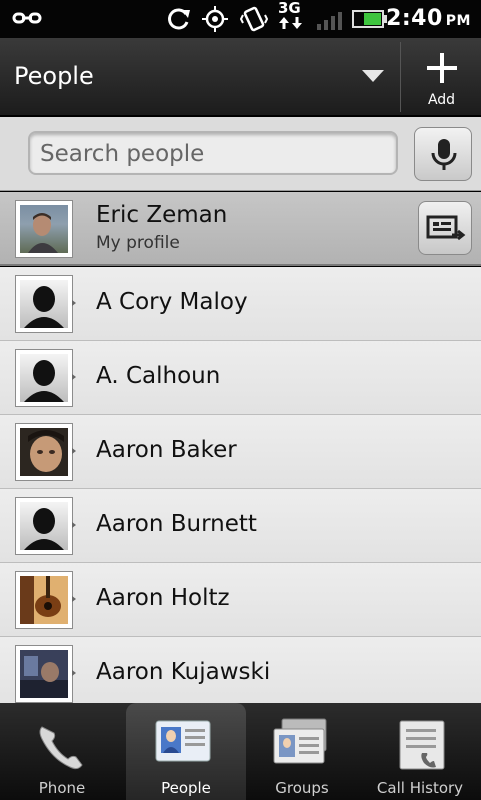  Describe the element at coordinates (215, 21) in the screenshot. I see `gps-icon` at that location.